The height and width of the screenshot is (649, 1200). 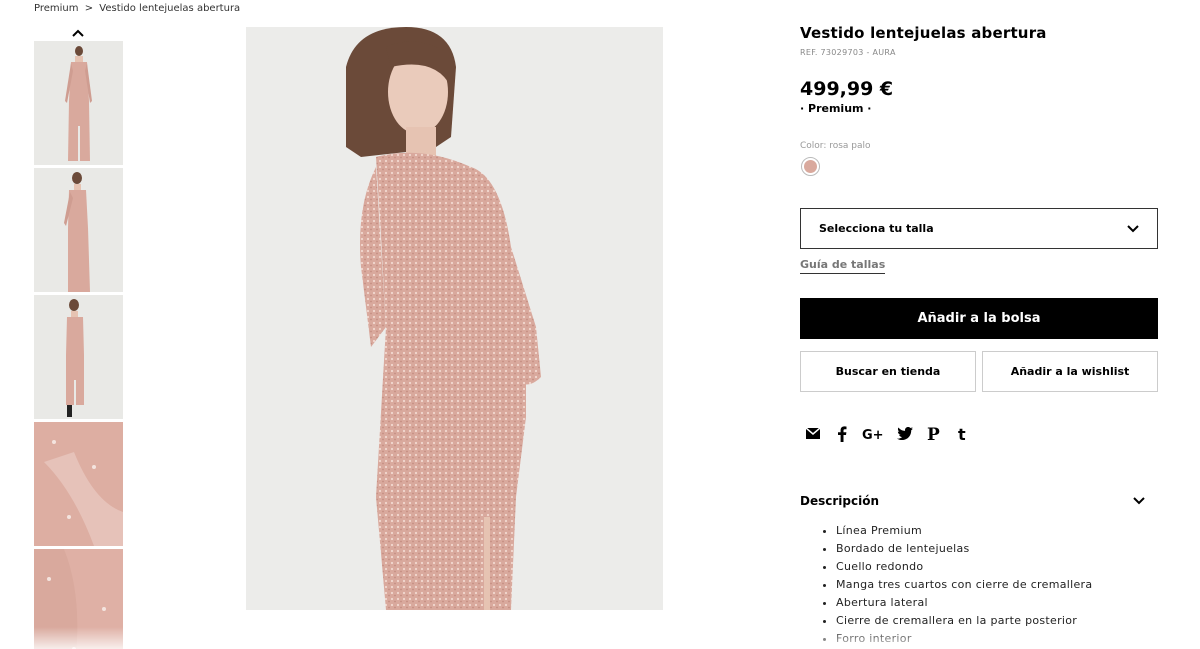 I want to click on description-item: Cuello redondo, so click(x=964, y=567).